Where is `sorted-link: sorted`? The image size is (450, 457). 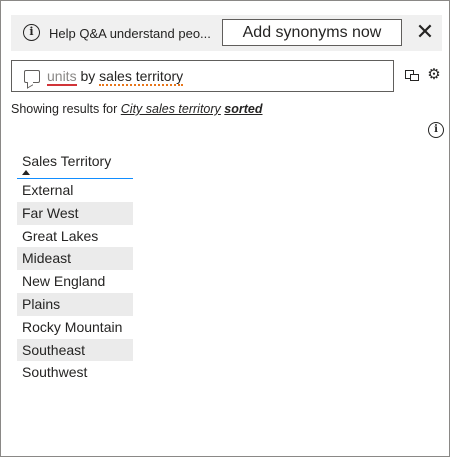 sorted-link: sorted is located at coordinates (243, 109).